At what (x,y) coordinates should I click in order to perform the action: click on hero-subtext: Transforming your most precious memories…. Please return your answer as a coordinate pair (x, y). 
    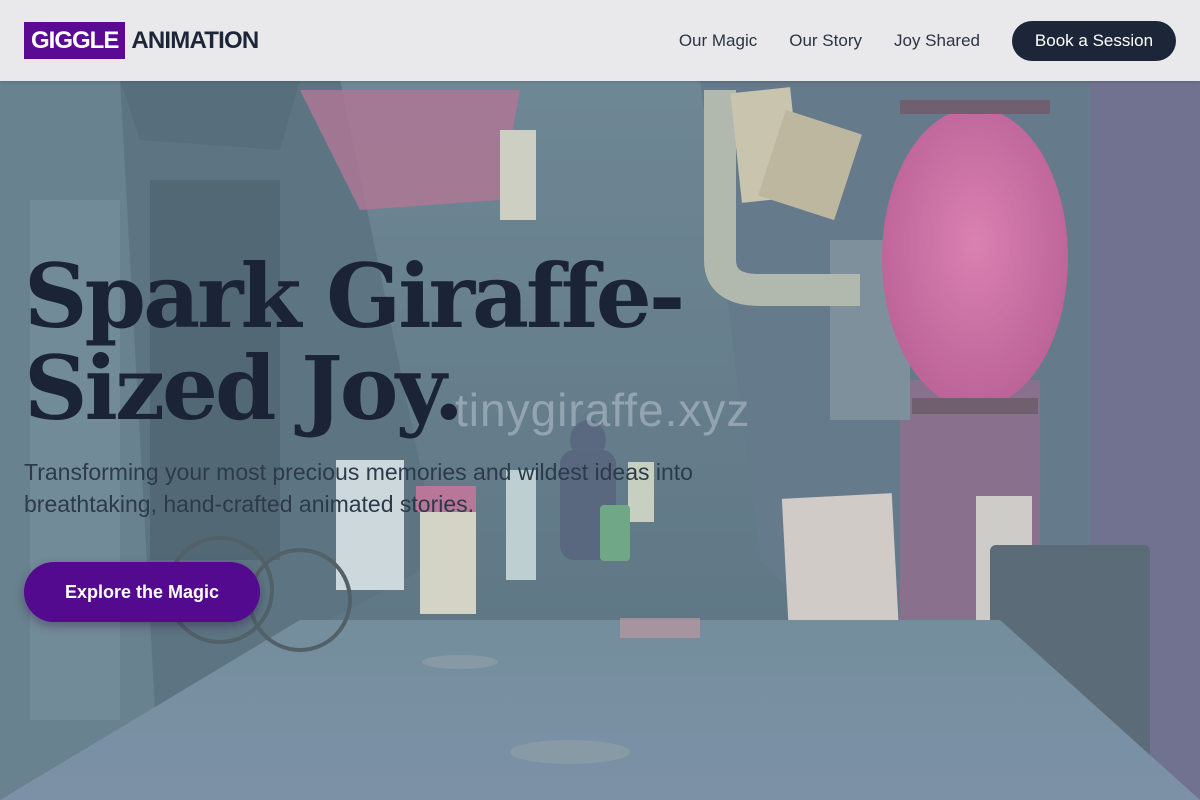
    Looking at the image, I should click on (358, 488).